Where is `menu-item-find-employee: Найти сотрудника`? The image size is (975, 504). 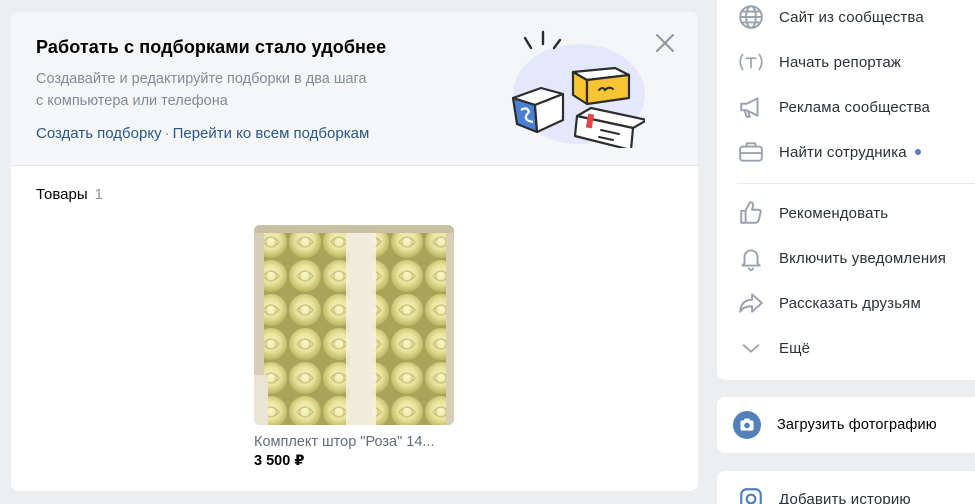
menu-item-find-employee: Найти сотрудника is located at coordinates (846, 152).